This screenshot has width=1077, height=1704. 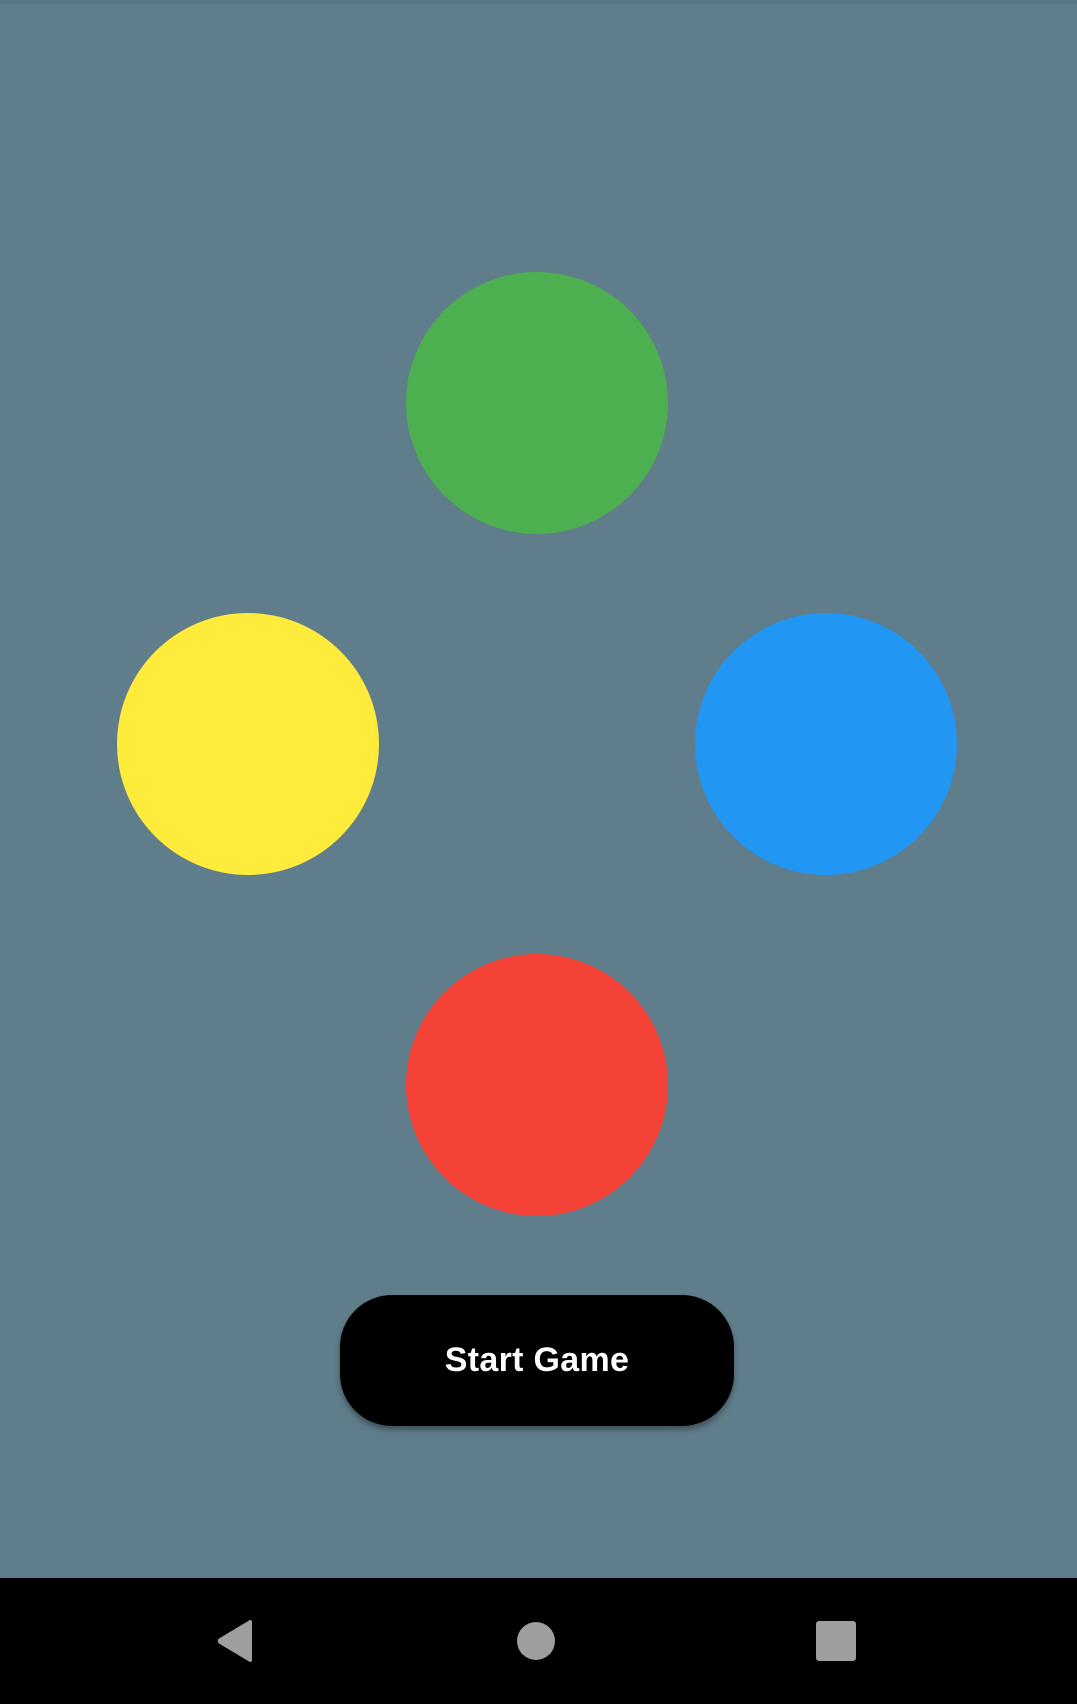 I want to click on red-pad, so click(x=537, y=1085).